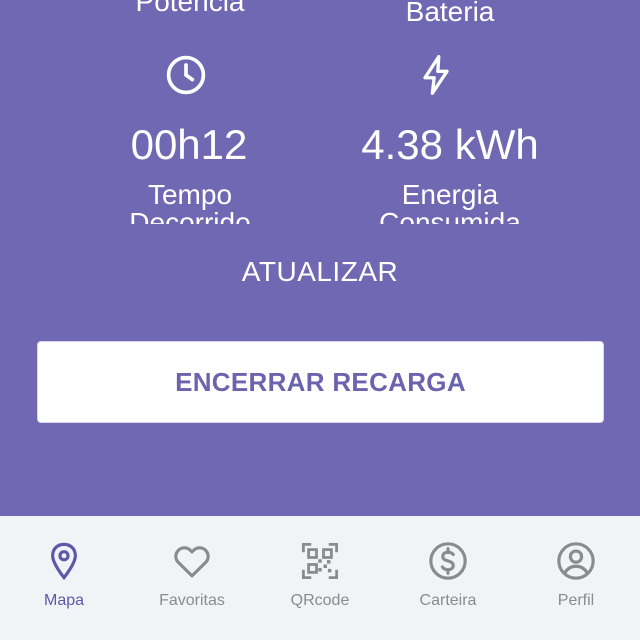 The width and height of the screenshot is (640, 640). I want to click on nav-item-mapa: Mapa, so click(64, 578).